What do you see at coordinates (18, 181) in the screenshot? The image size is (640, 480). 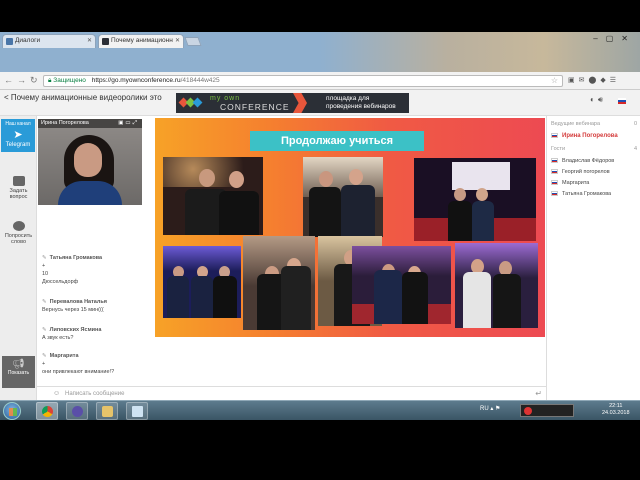 I see `question-icon` at bounding box center [18, 181].